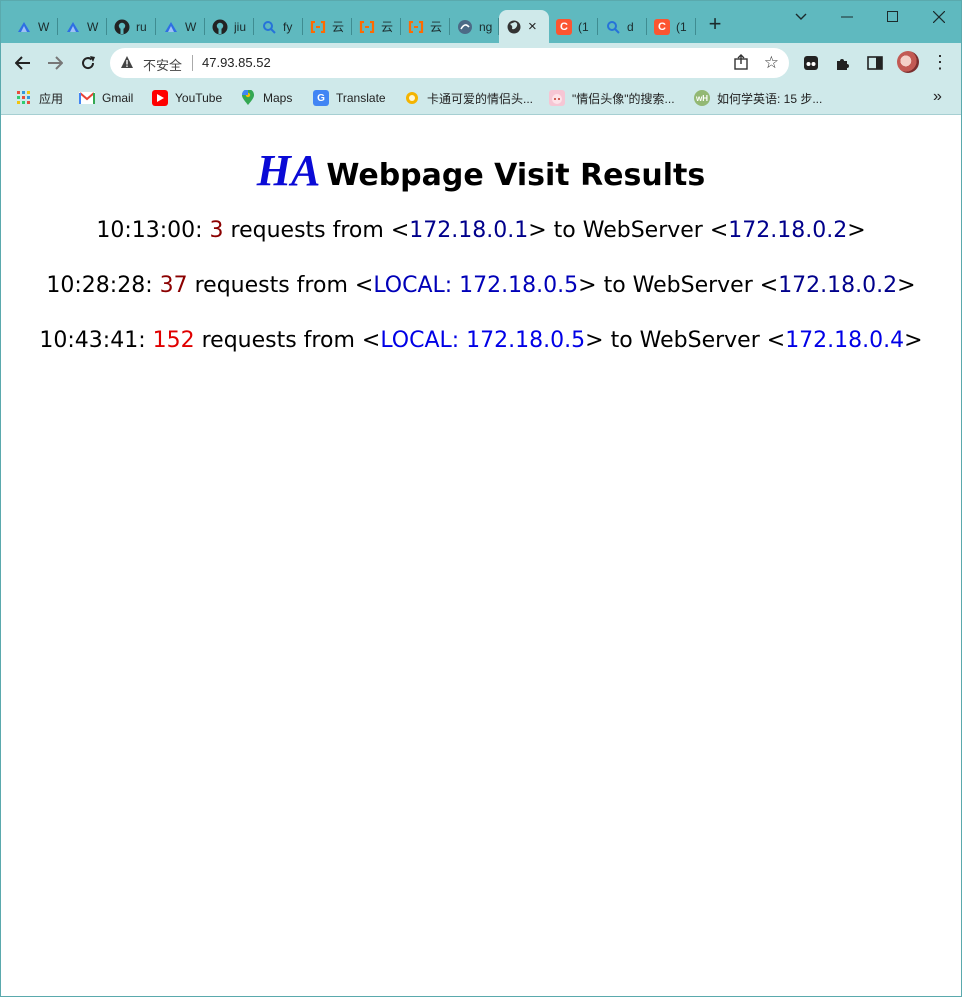  Describe the element at coordinates (908, 62) in the screenshot. I see `profile-avatar` at that location.